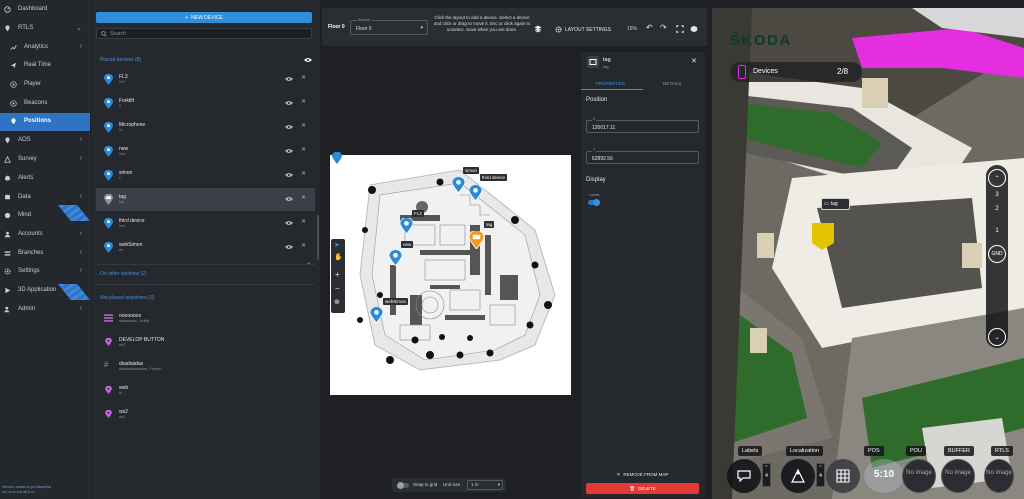 This screenshot has height=499, width=1024. Describe the element at coordinates (205, 366) in the screenshot. I see `list-item: # dsadsadas dsadsadsadsadas - Person` at that location.